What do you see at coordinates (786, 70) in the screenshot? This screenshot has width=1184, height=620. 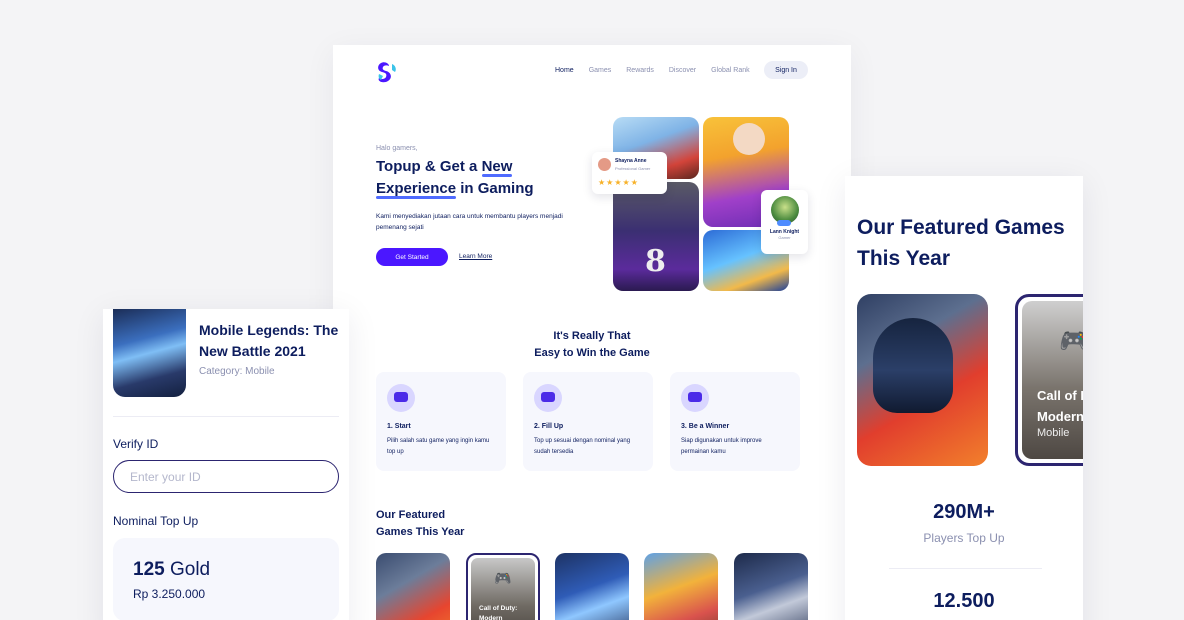 I see `sign-in-button: Sign In` at bounding box center [786, 70].